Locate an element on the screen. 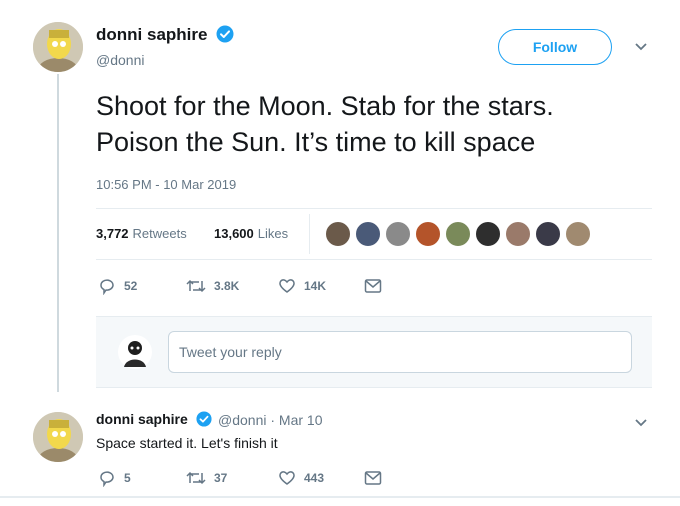 The height and width of the screenshot is (506, 680). author-avatar is located at coordinates (58, 47).